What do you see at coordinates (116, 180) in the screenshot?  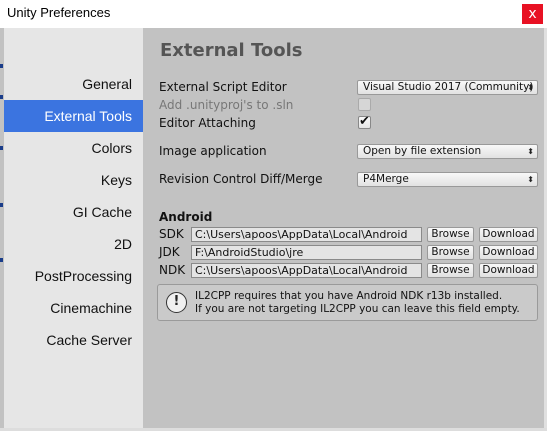 I see `sidebar-item-label: Keys` at bounding box center [116, 180].